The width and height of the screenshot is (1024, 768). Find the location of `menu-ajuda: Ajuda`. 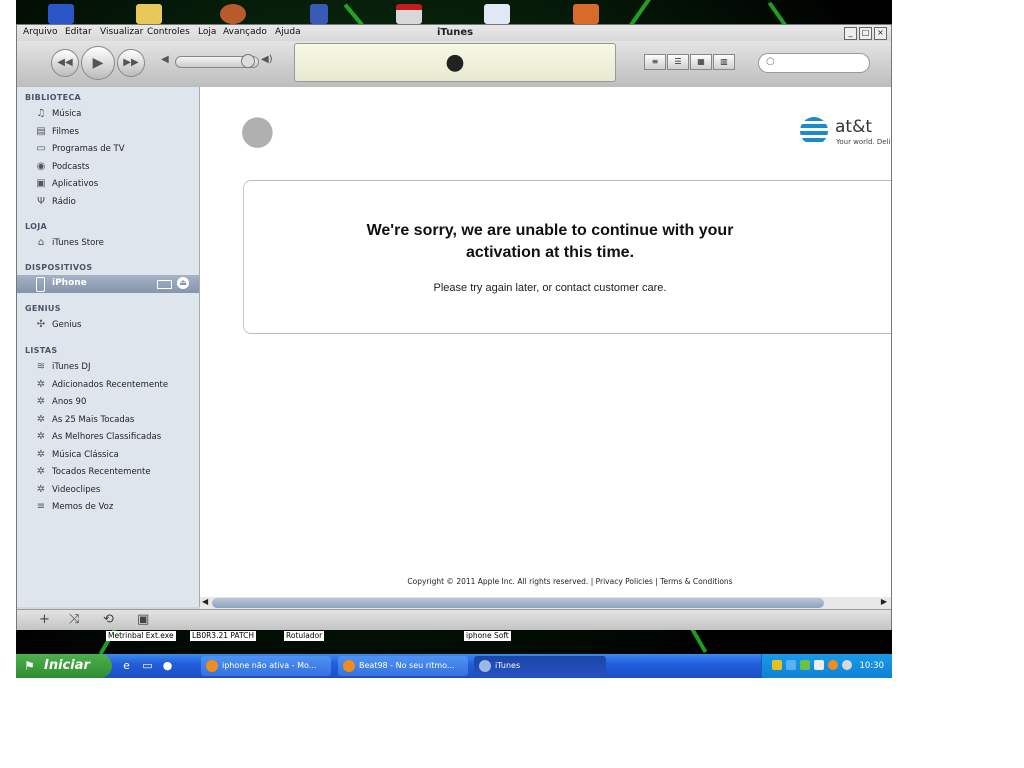

menu-ajuda: Ajuda is located at coordinates (288, 32).